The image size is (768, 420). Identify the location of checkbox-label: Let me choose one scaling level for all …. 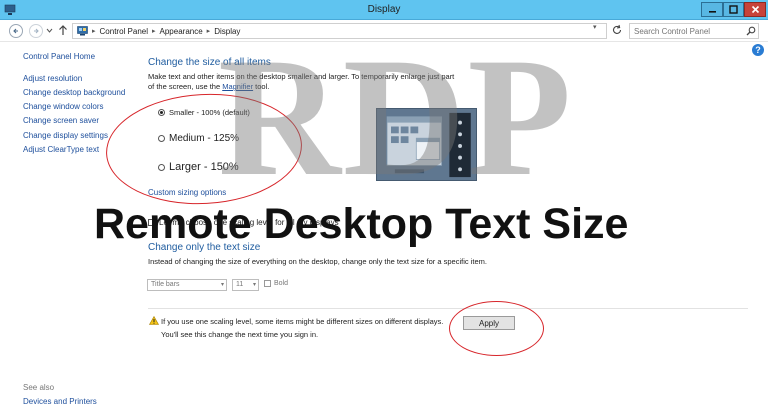
(249, 222).